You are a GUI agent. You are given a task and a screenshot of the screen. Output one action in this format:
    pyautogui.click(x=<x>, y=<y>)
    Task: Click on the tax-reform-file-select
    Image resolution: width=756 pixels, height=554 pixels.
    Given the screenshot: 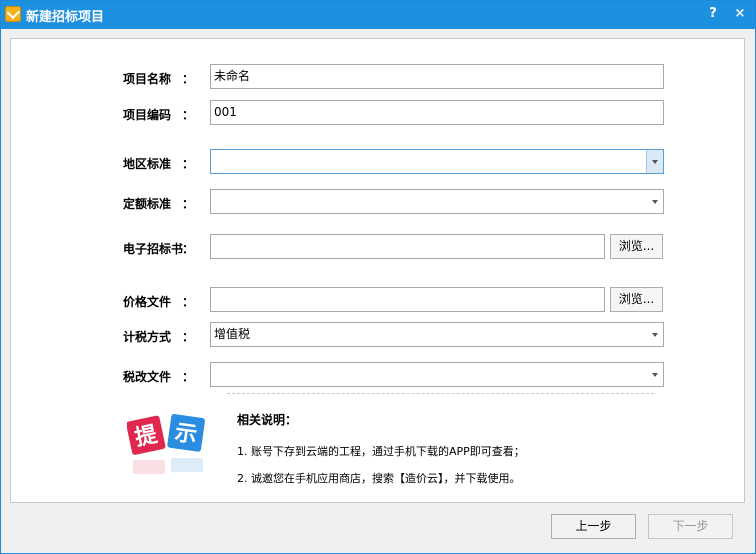 What is the action you would take?
    pyautogui.click(x=437, y=374)
    